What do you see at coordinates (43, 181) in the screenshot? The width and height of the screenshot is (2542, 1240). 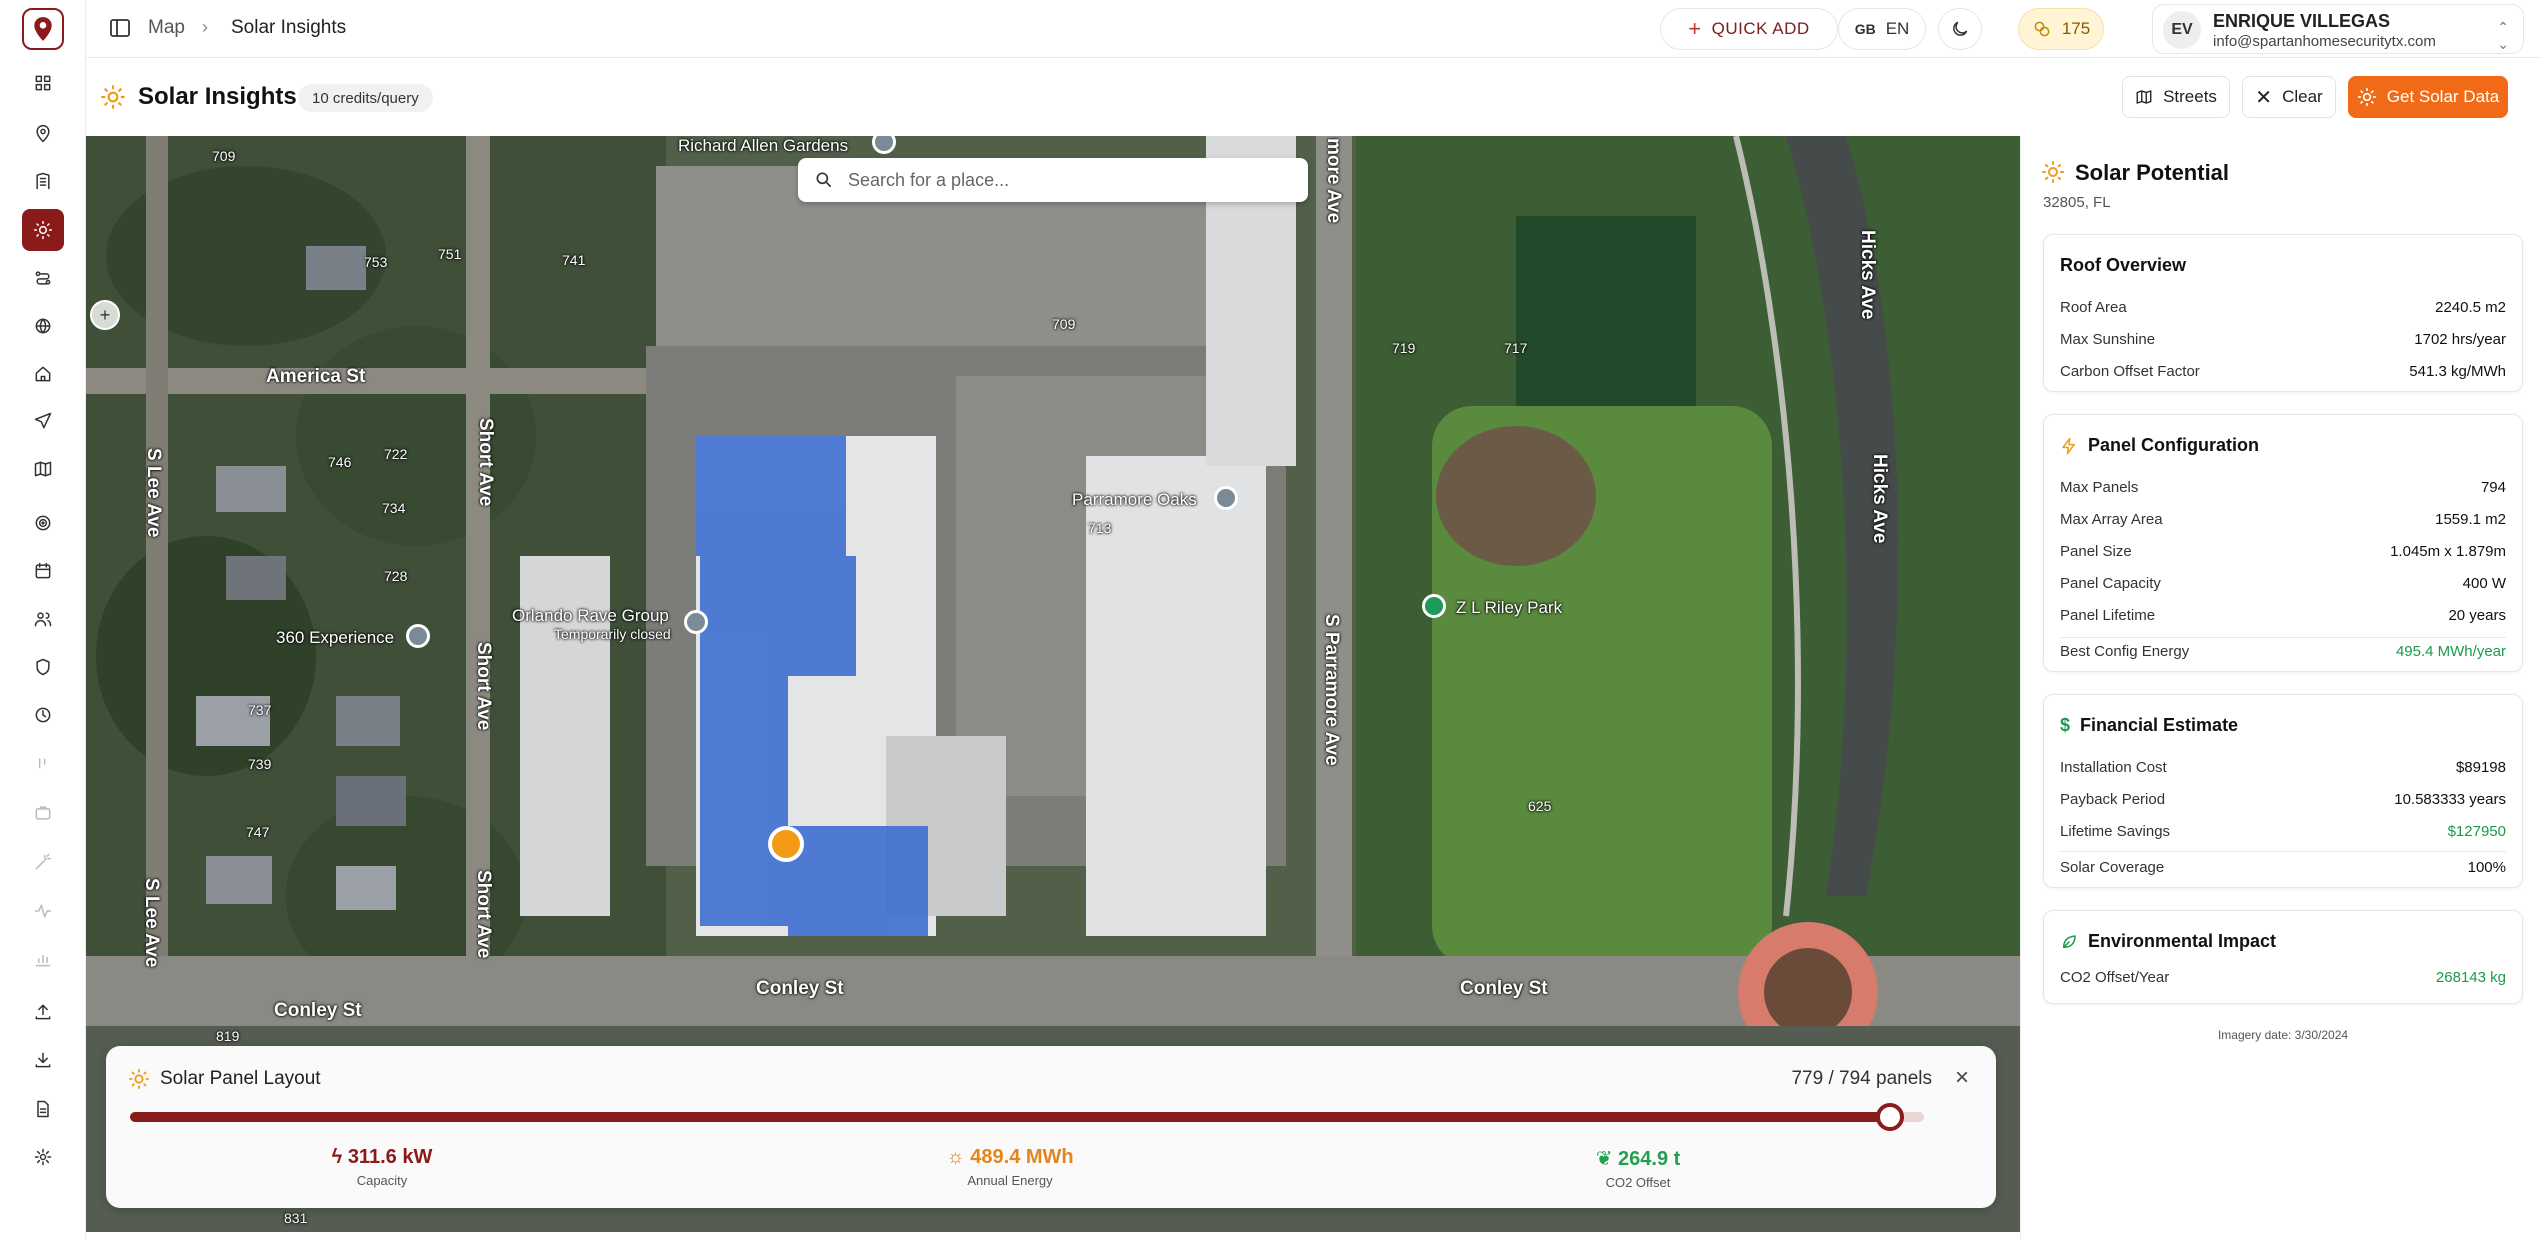 I see `nav-buildings` at bounding box center [43, 181].